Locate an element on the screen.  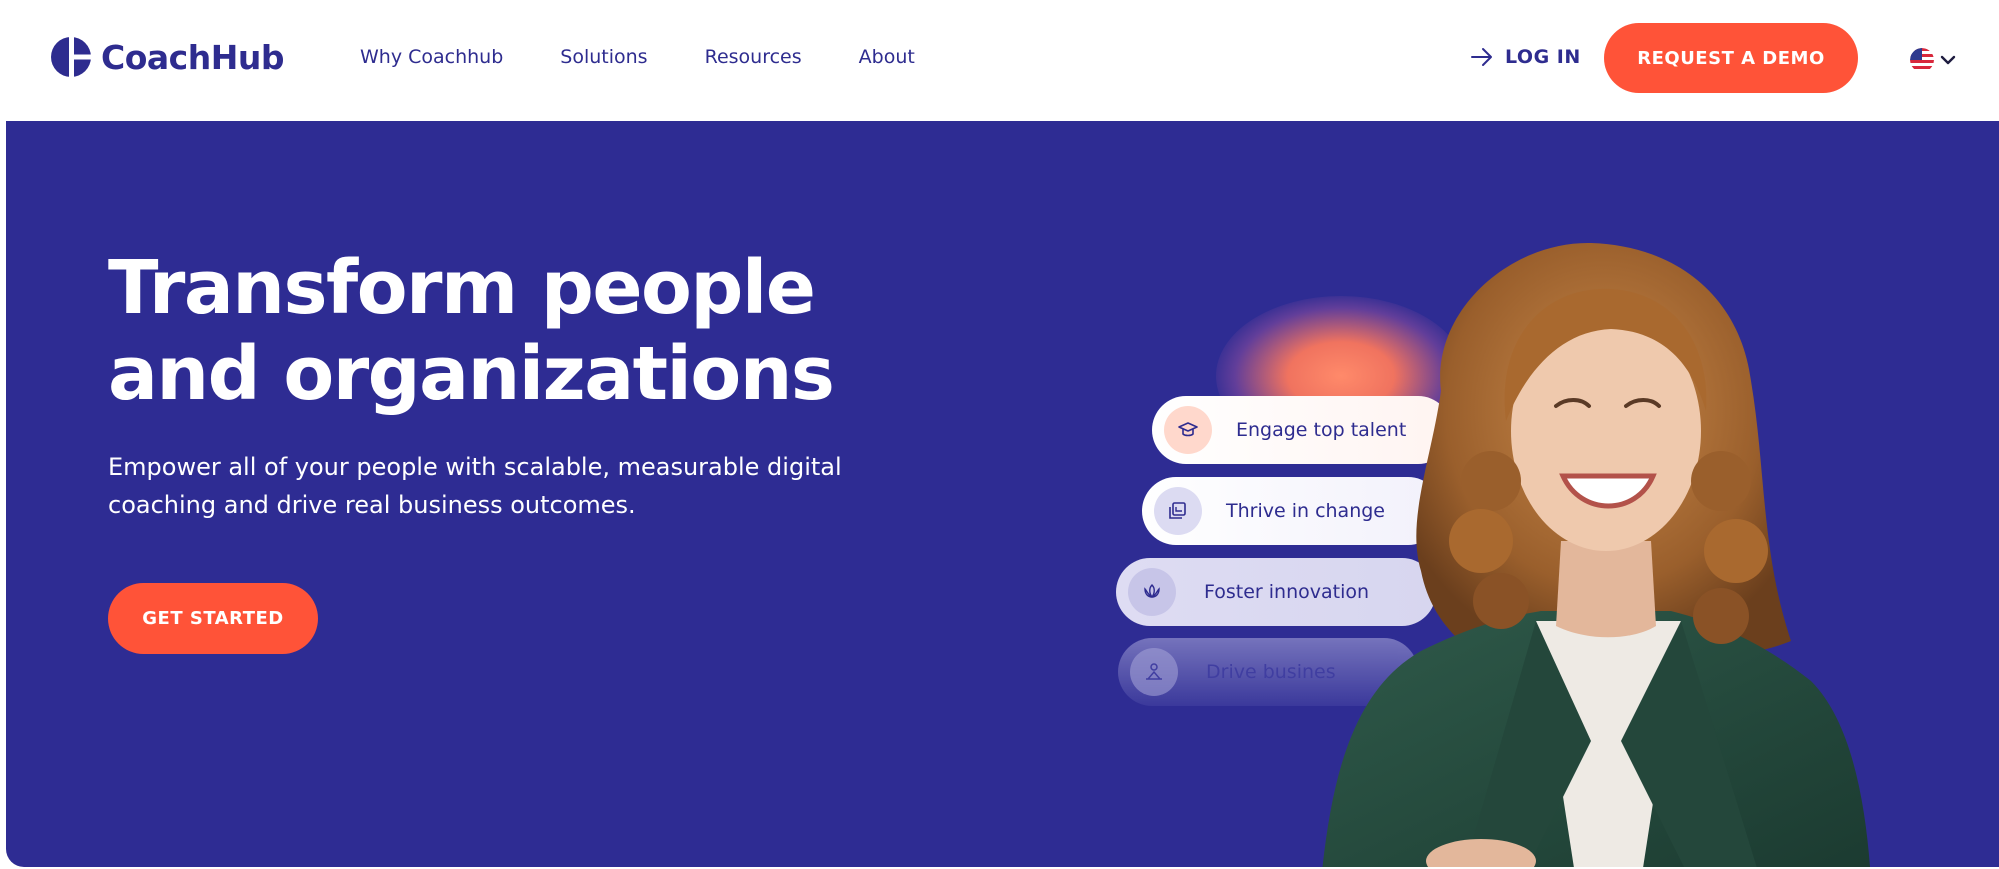
coachhub-logo-icon is located at coordinates (71, 57).